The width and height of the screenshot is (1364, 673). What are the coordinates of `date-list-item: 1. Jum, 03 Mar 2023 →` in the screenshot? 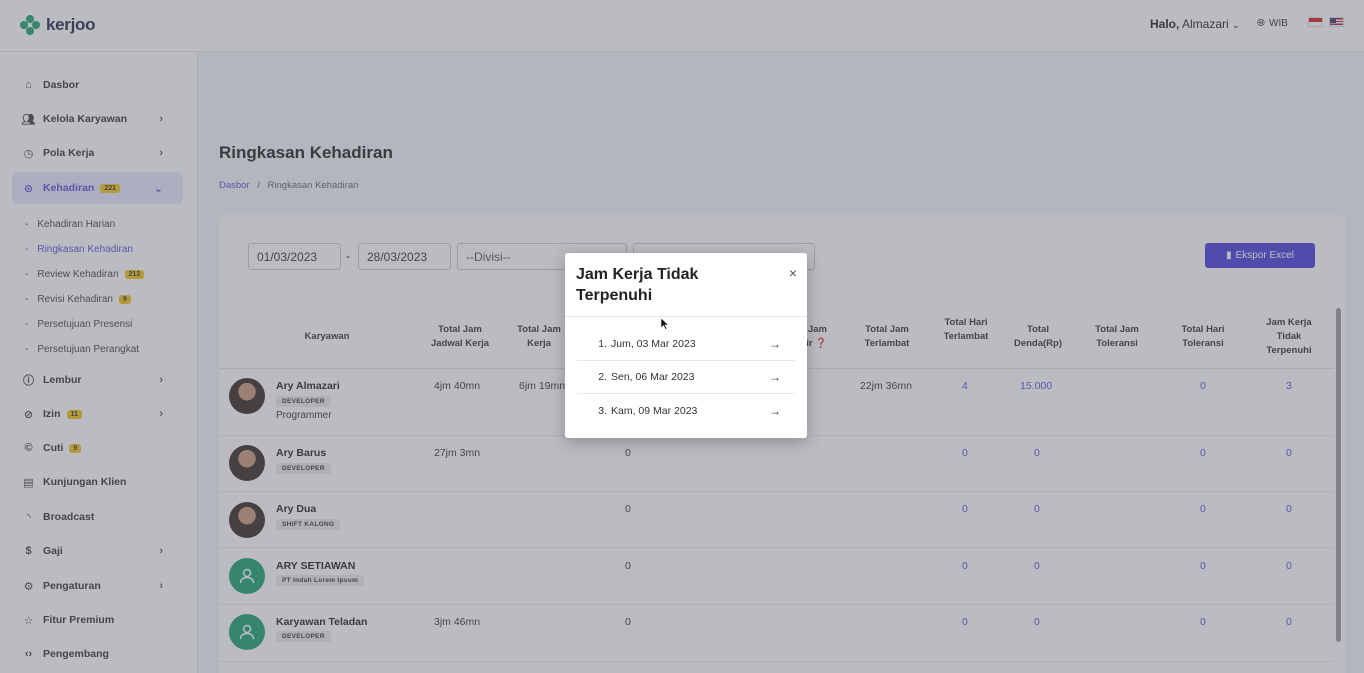 It's located at (686, 344).